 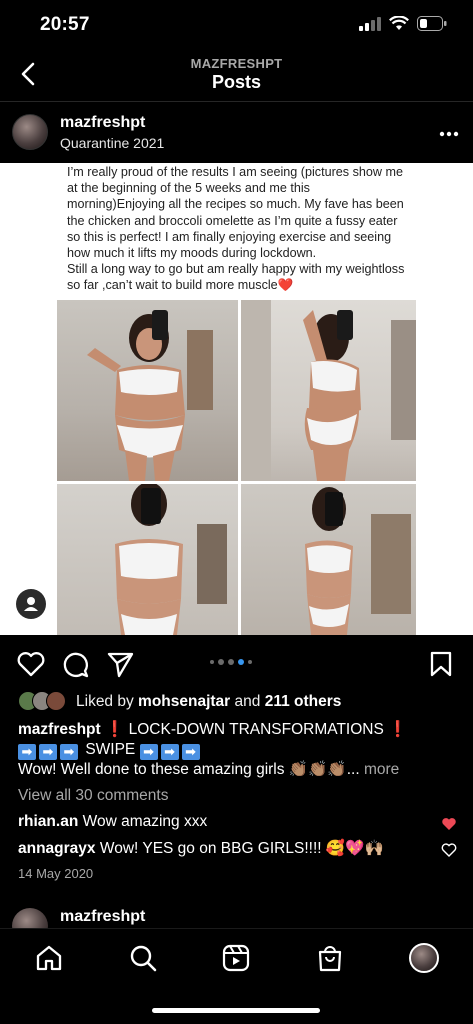 I want to click on more-icon, so click(x=449, y=134).